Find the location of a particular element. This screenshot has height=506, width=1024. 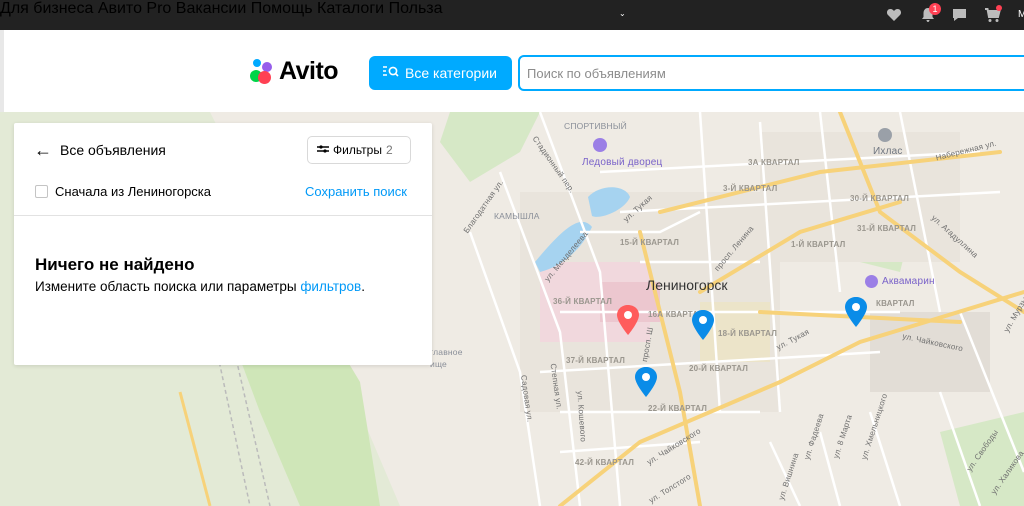

arrow-left-icon: ← is located at coordinates (43, 150).